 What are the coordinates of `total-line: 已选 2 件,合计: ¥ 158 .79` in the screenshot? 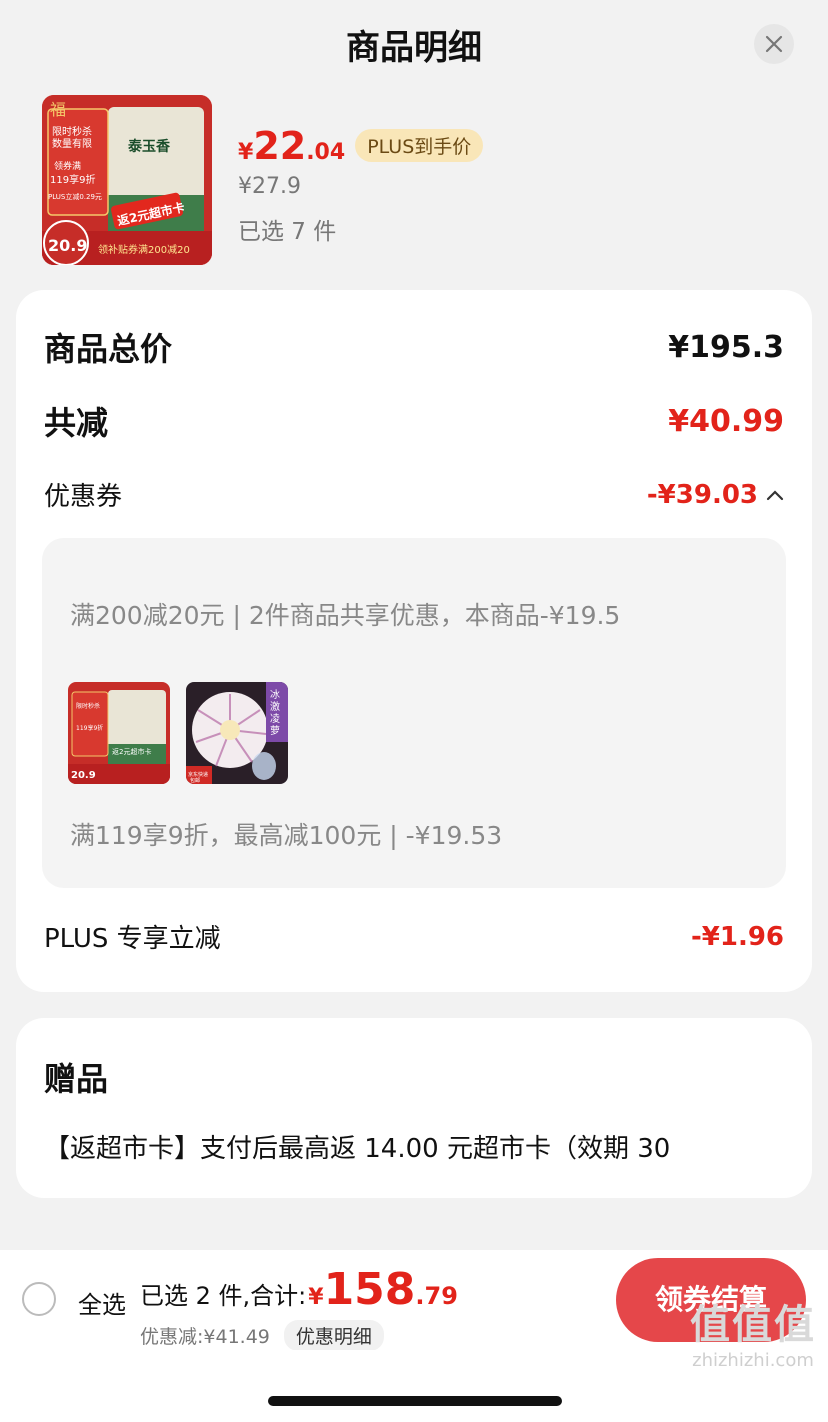 It's located at (299, 1289).